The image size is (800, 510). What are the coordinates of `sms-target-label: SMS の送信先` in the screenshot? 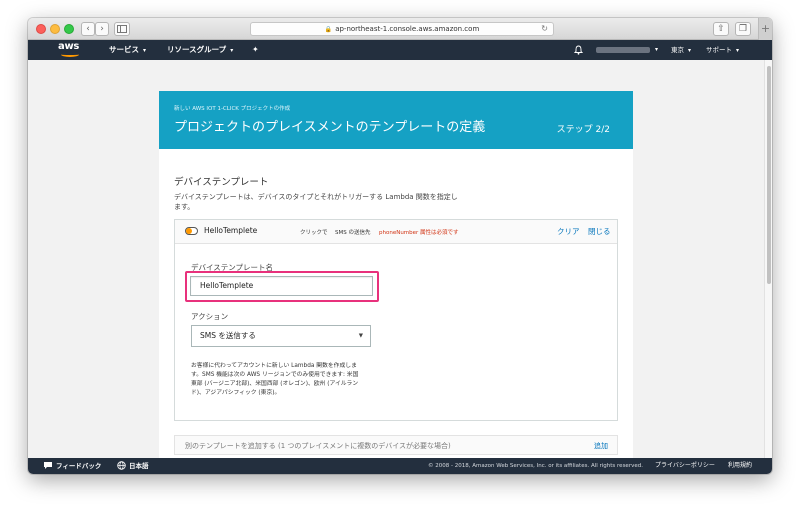 It's located at (353, 233).